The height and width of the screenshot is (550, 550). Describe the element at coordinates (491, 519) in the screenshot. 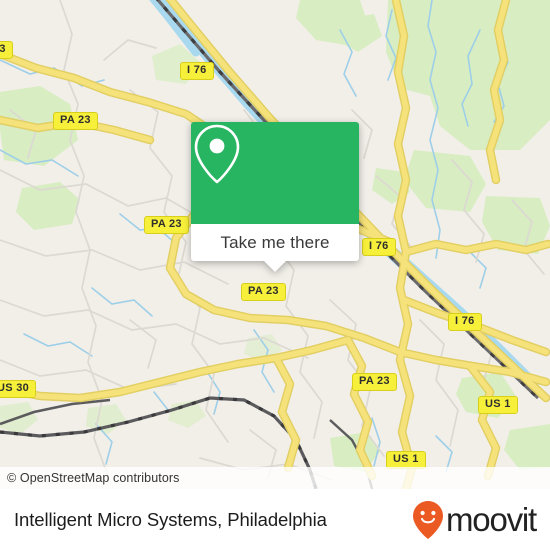

I see `moovit-wordmark: moovit` at that location.